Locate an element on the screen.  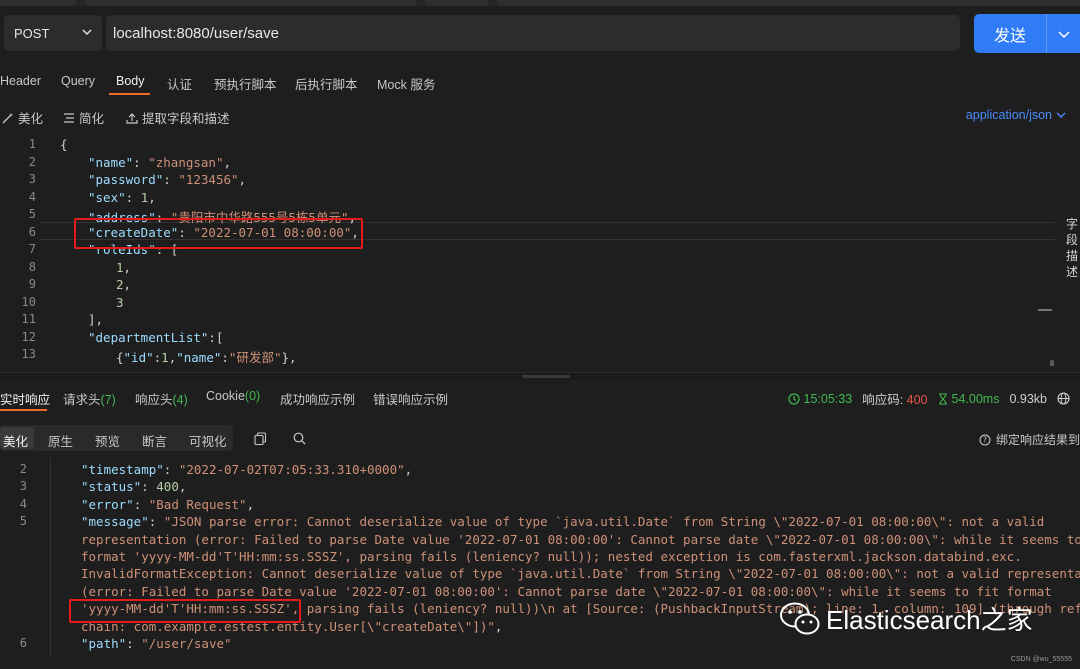
tab-mock: Mock 服务 is located at coordinates (406, 83).